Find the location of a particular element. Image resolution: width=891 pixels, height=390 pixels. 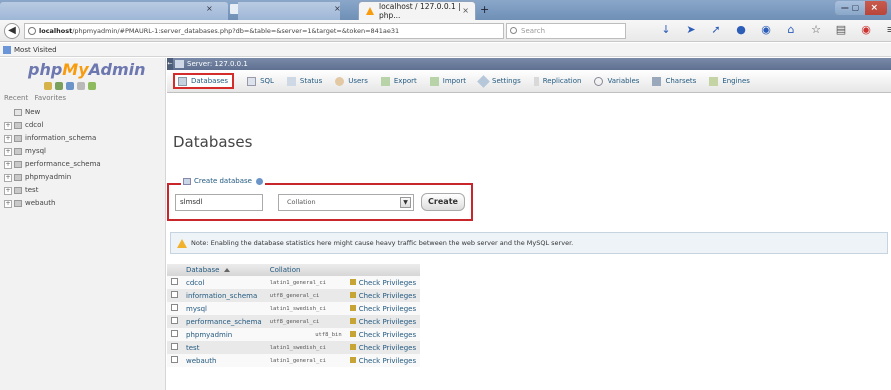

tab-label: Databases is located at coordinates (210, 81).